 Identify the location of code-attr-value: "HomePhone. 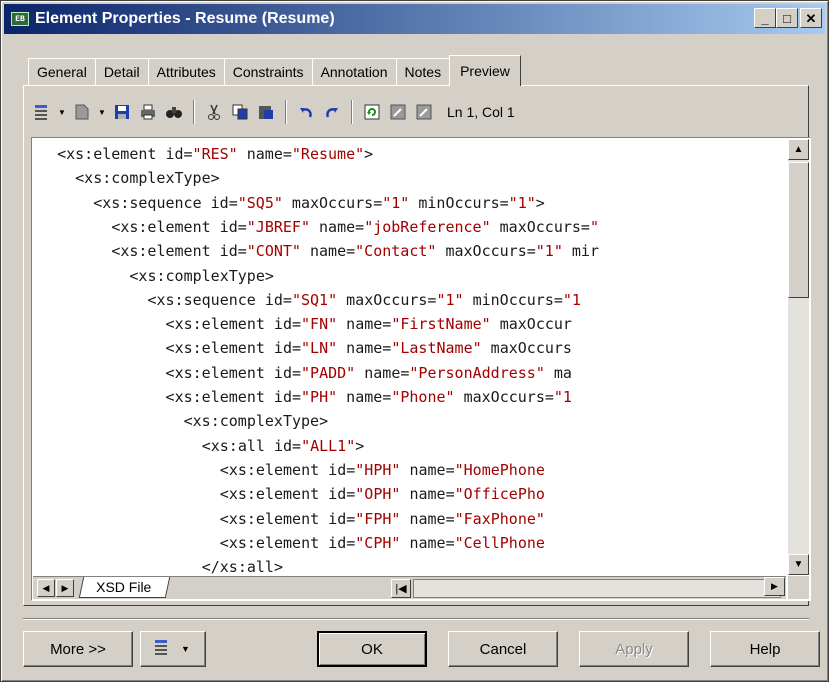
(499, 469).